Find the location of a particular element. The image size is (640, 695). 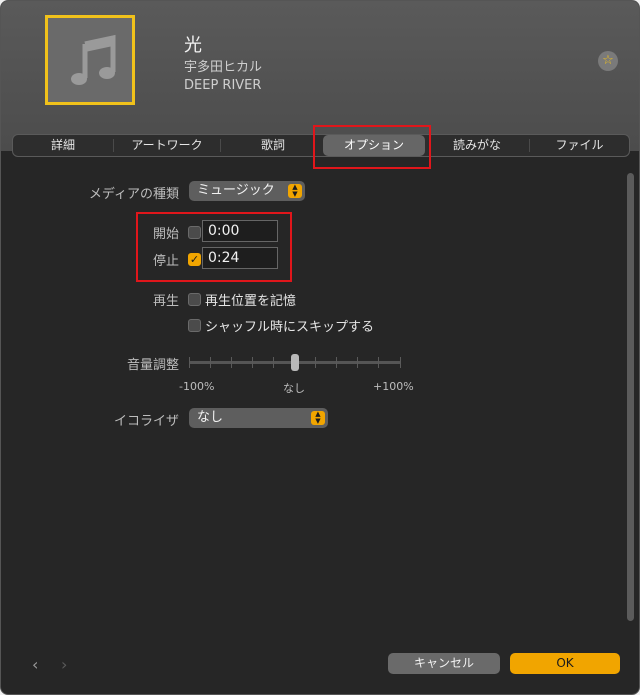

scrollbar is located at coordinates (630, 397).